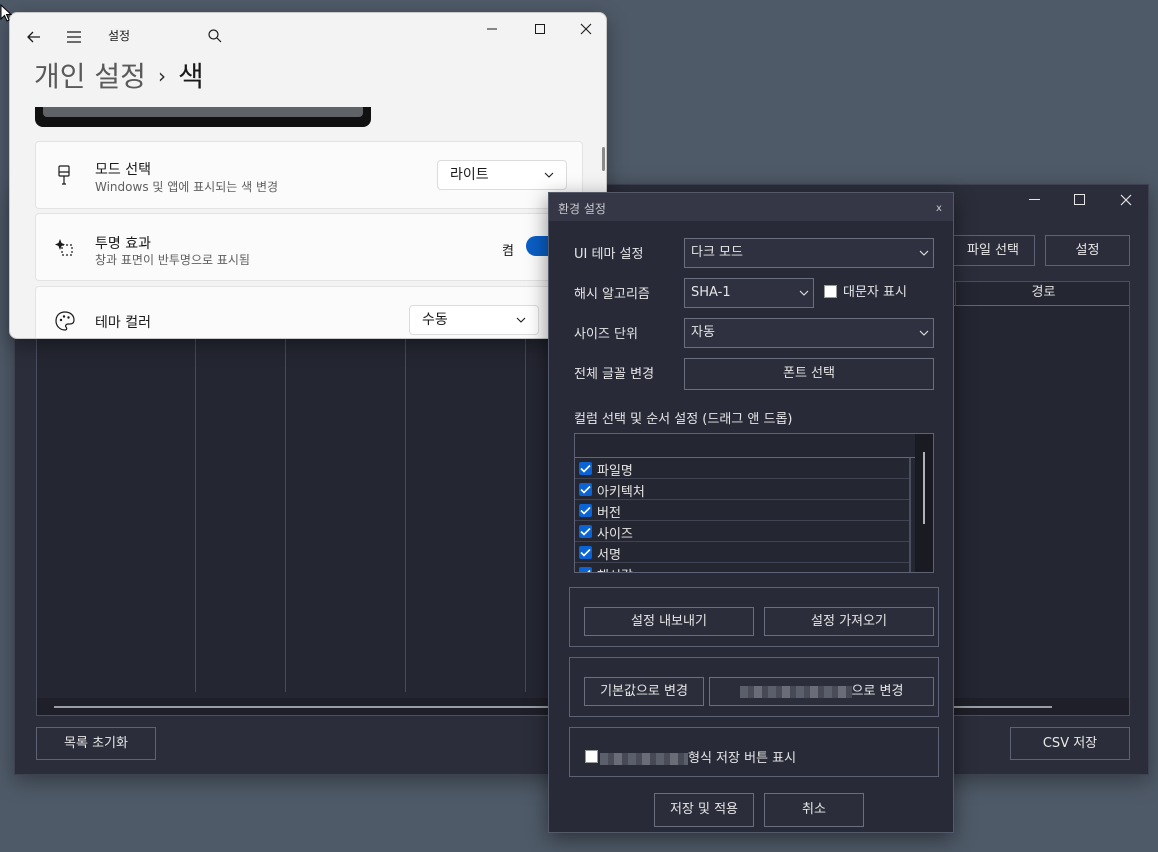 The image size is (1158, 852). Describe the element at coordinates (644, 691) in the screenshot. I see `reset-default-button: 기본값으로 변경` at that location.